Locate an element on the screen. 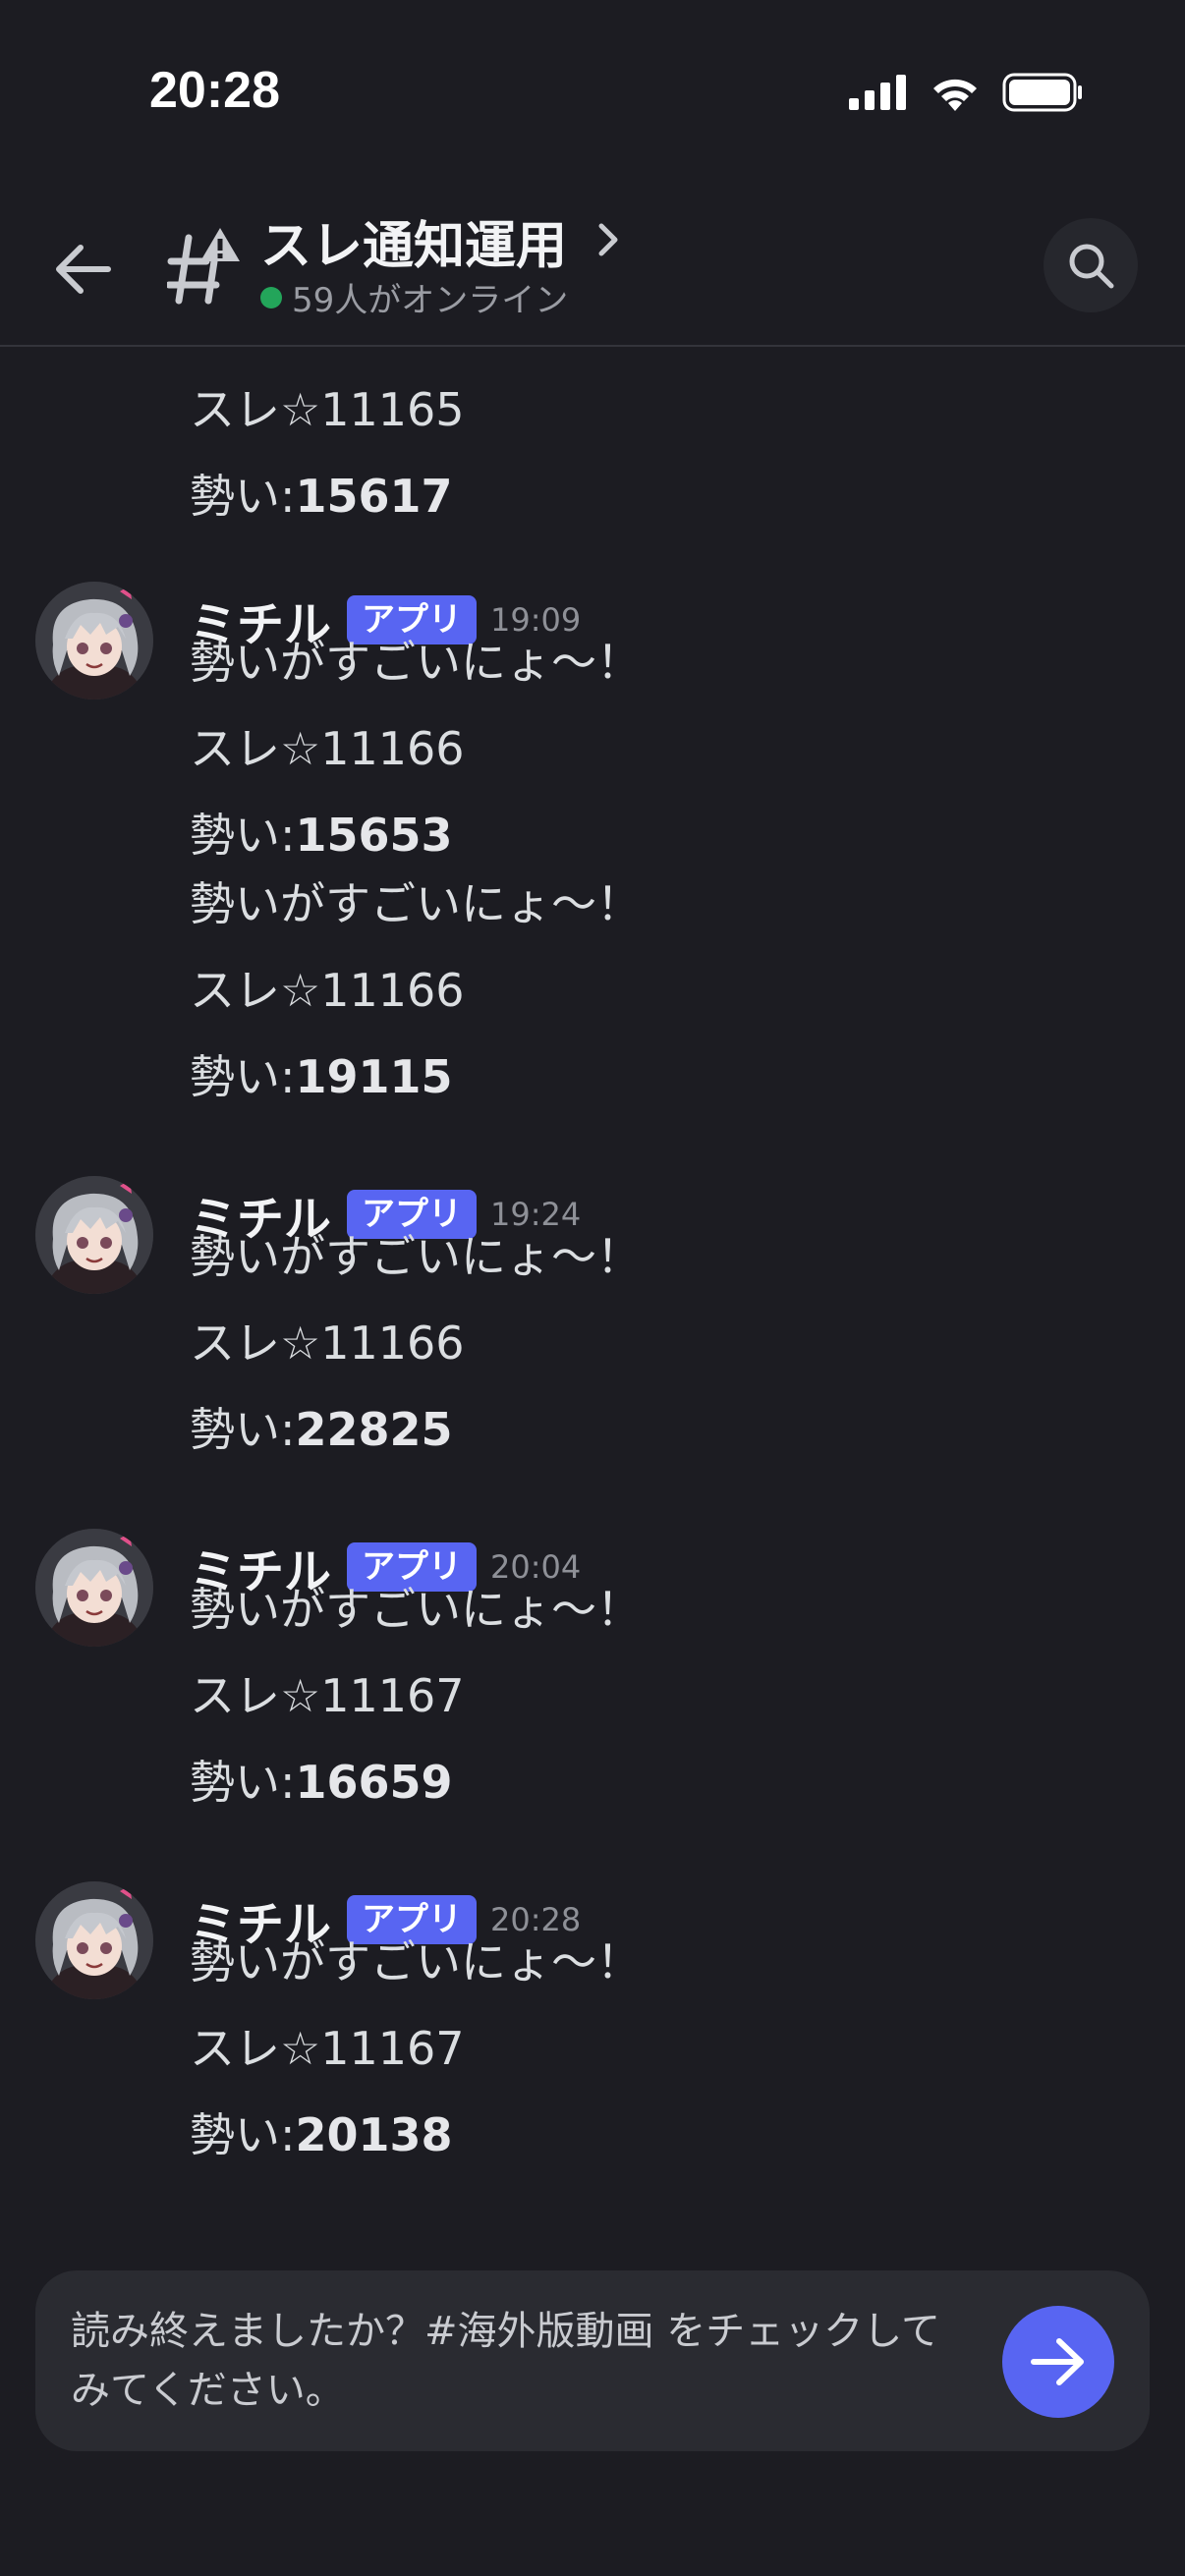 This screenshot has width=1185, height=2576. online-status: 59人がオンライン is located at coordinates (414, 297).